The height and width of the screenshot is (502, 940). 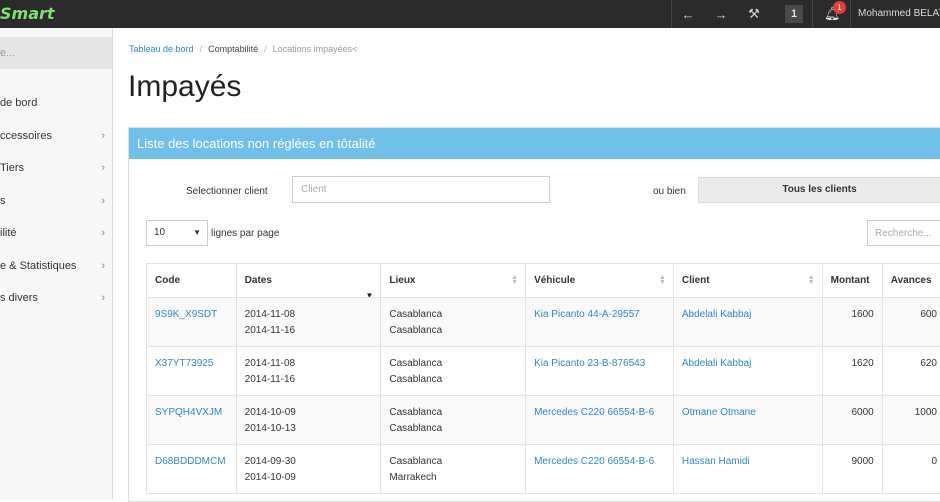 I want to click on return-location: Marrakech, so click(x=453, y=478).